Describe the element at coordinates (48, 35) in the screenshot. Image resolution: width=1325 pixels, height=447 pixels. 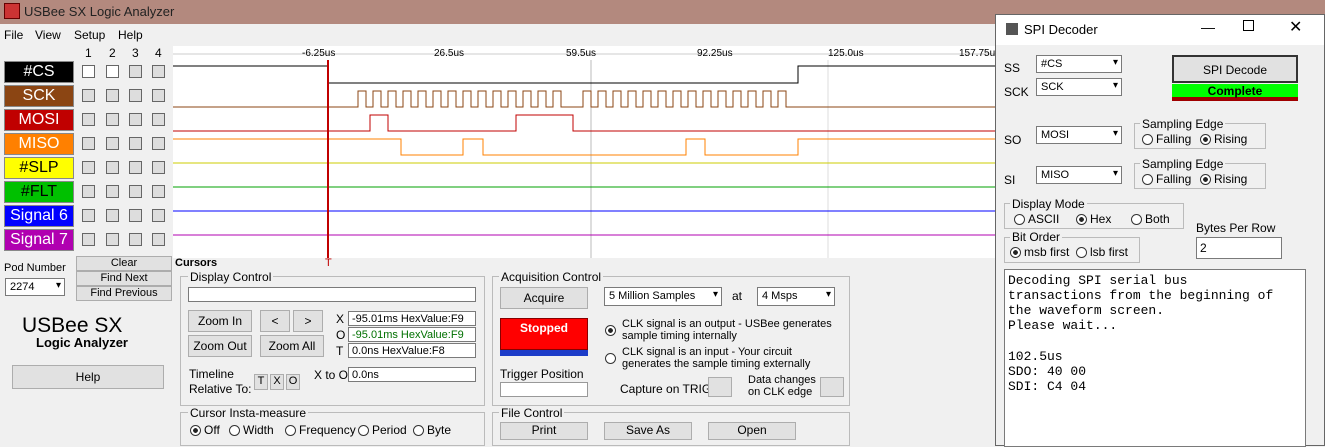
I see `menu-view: View` at that location.